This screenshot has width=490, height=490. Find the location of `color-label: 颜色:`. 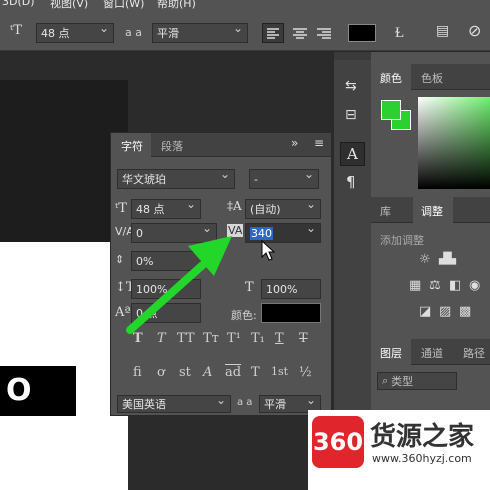

color-label: 颜色: is located at coordinates (244, 315).